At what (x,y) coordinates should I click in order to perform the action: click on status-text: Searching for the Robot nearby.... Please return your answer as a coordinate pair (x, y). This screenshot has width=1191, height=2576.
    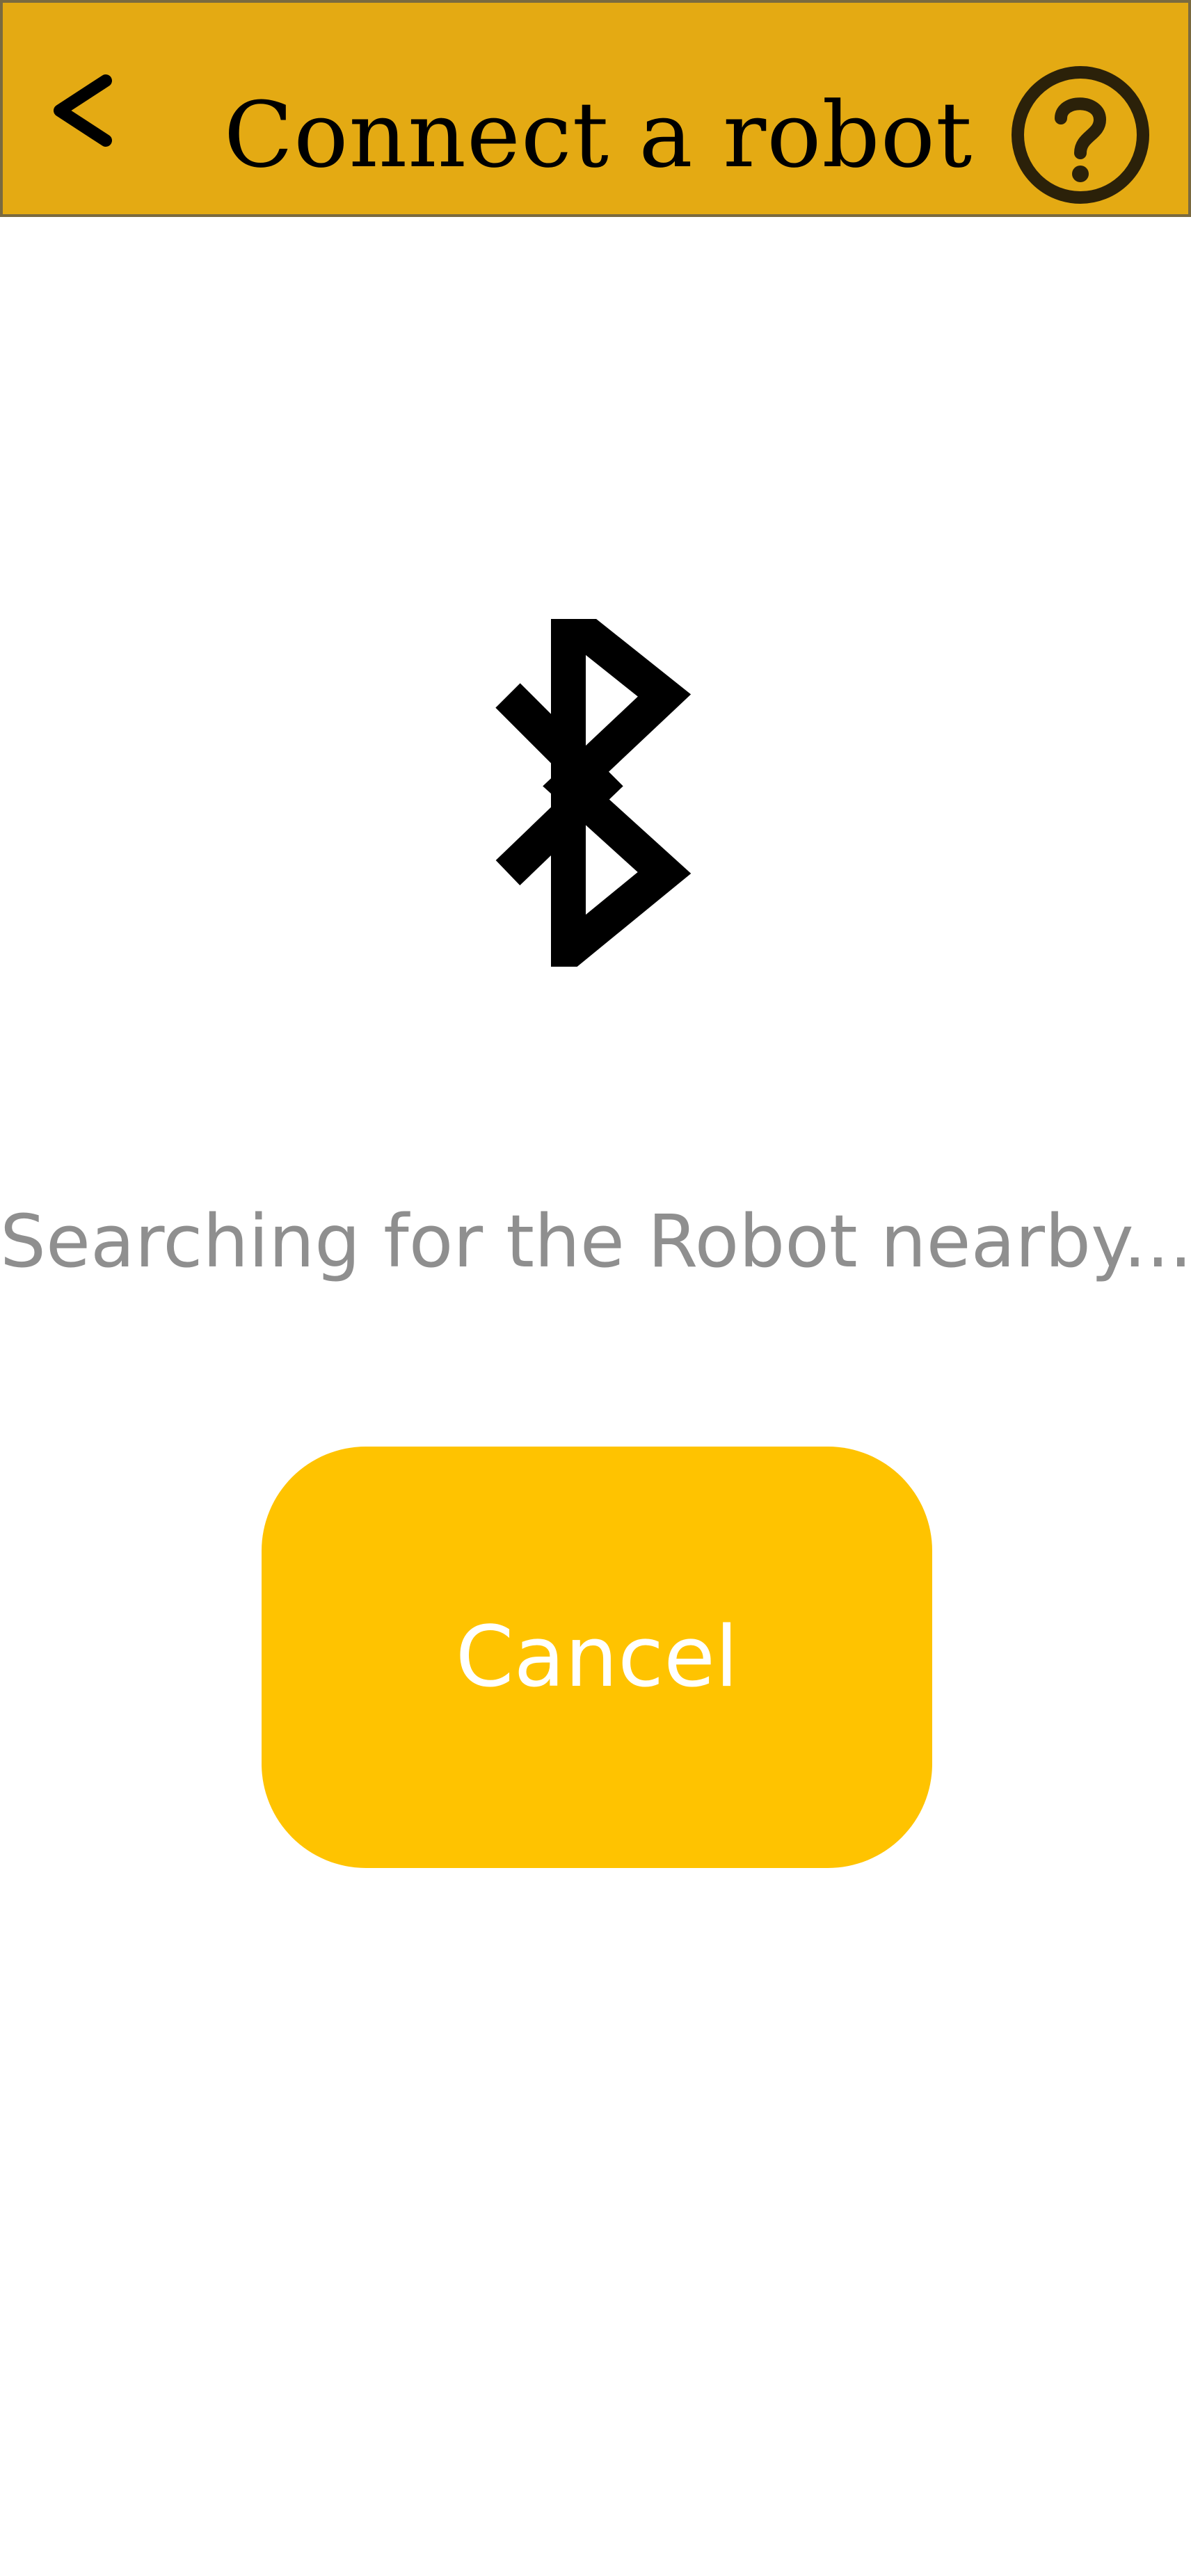
    Looking at the image, I should click on (595, 1241).